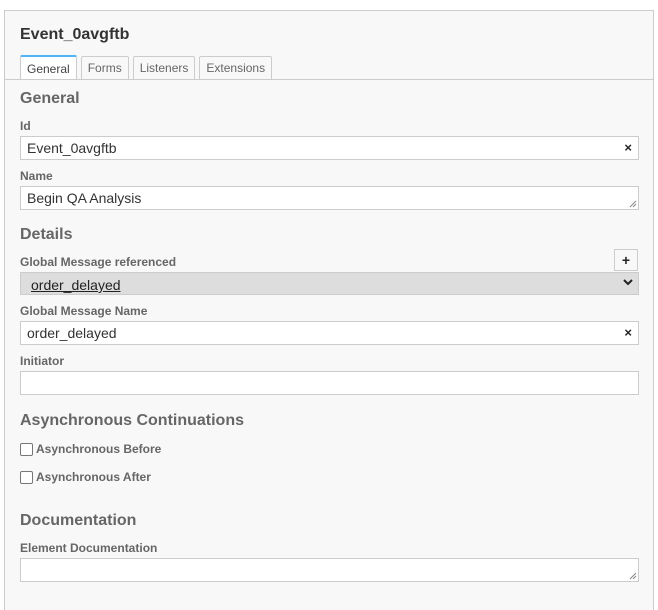 The width and height of the screenshot is (658, 610). I want to click on global-message-name-value: order_delayed, so click(72, 333).